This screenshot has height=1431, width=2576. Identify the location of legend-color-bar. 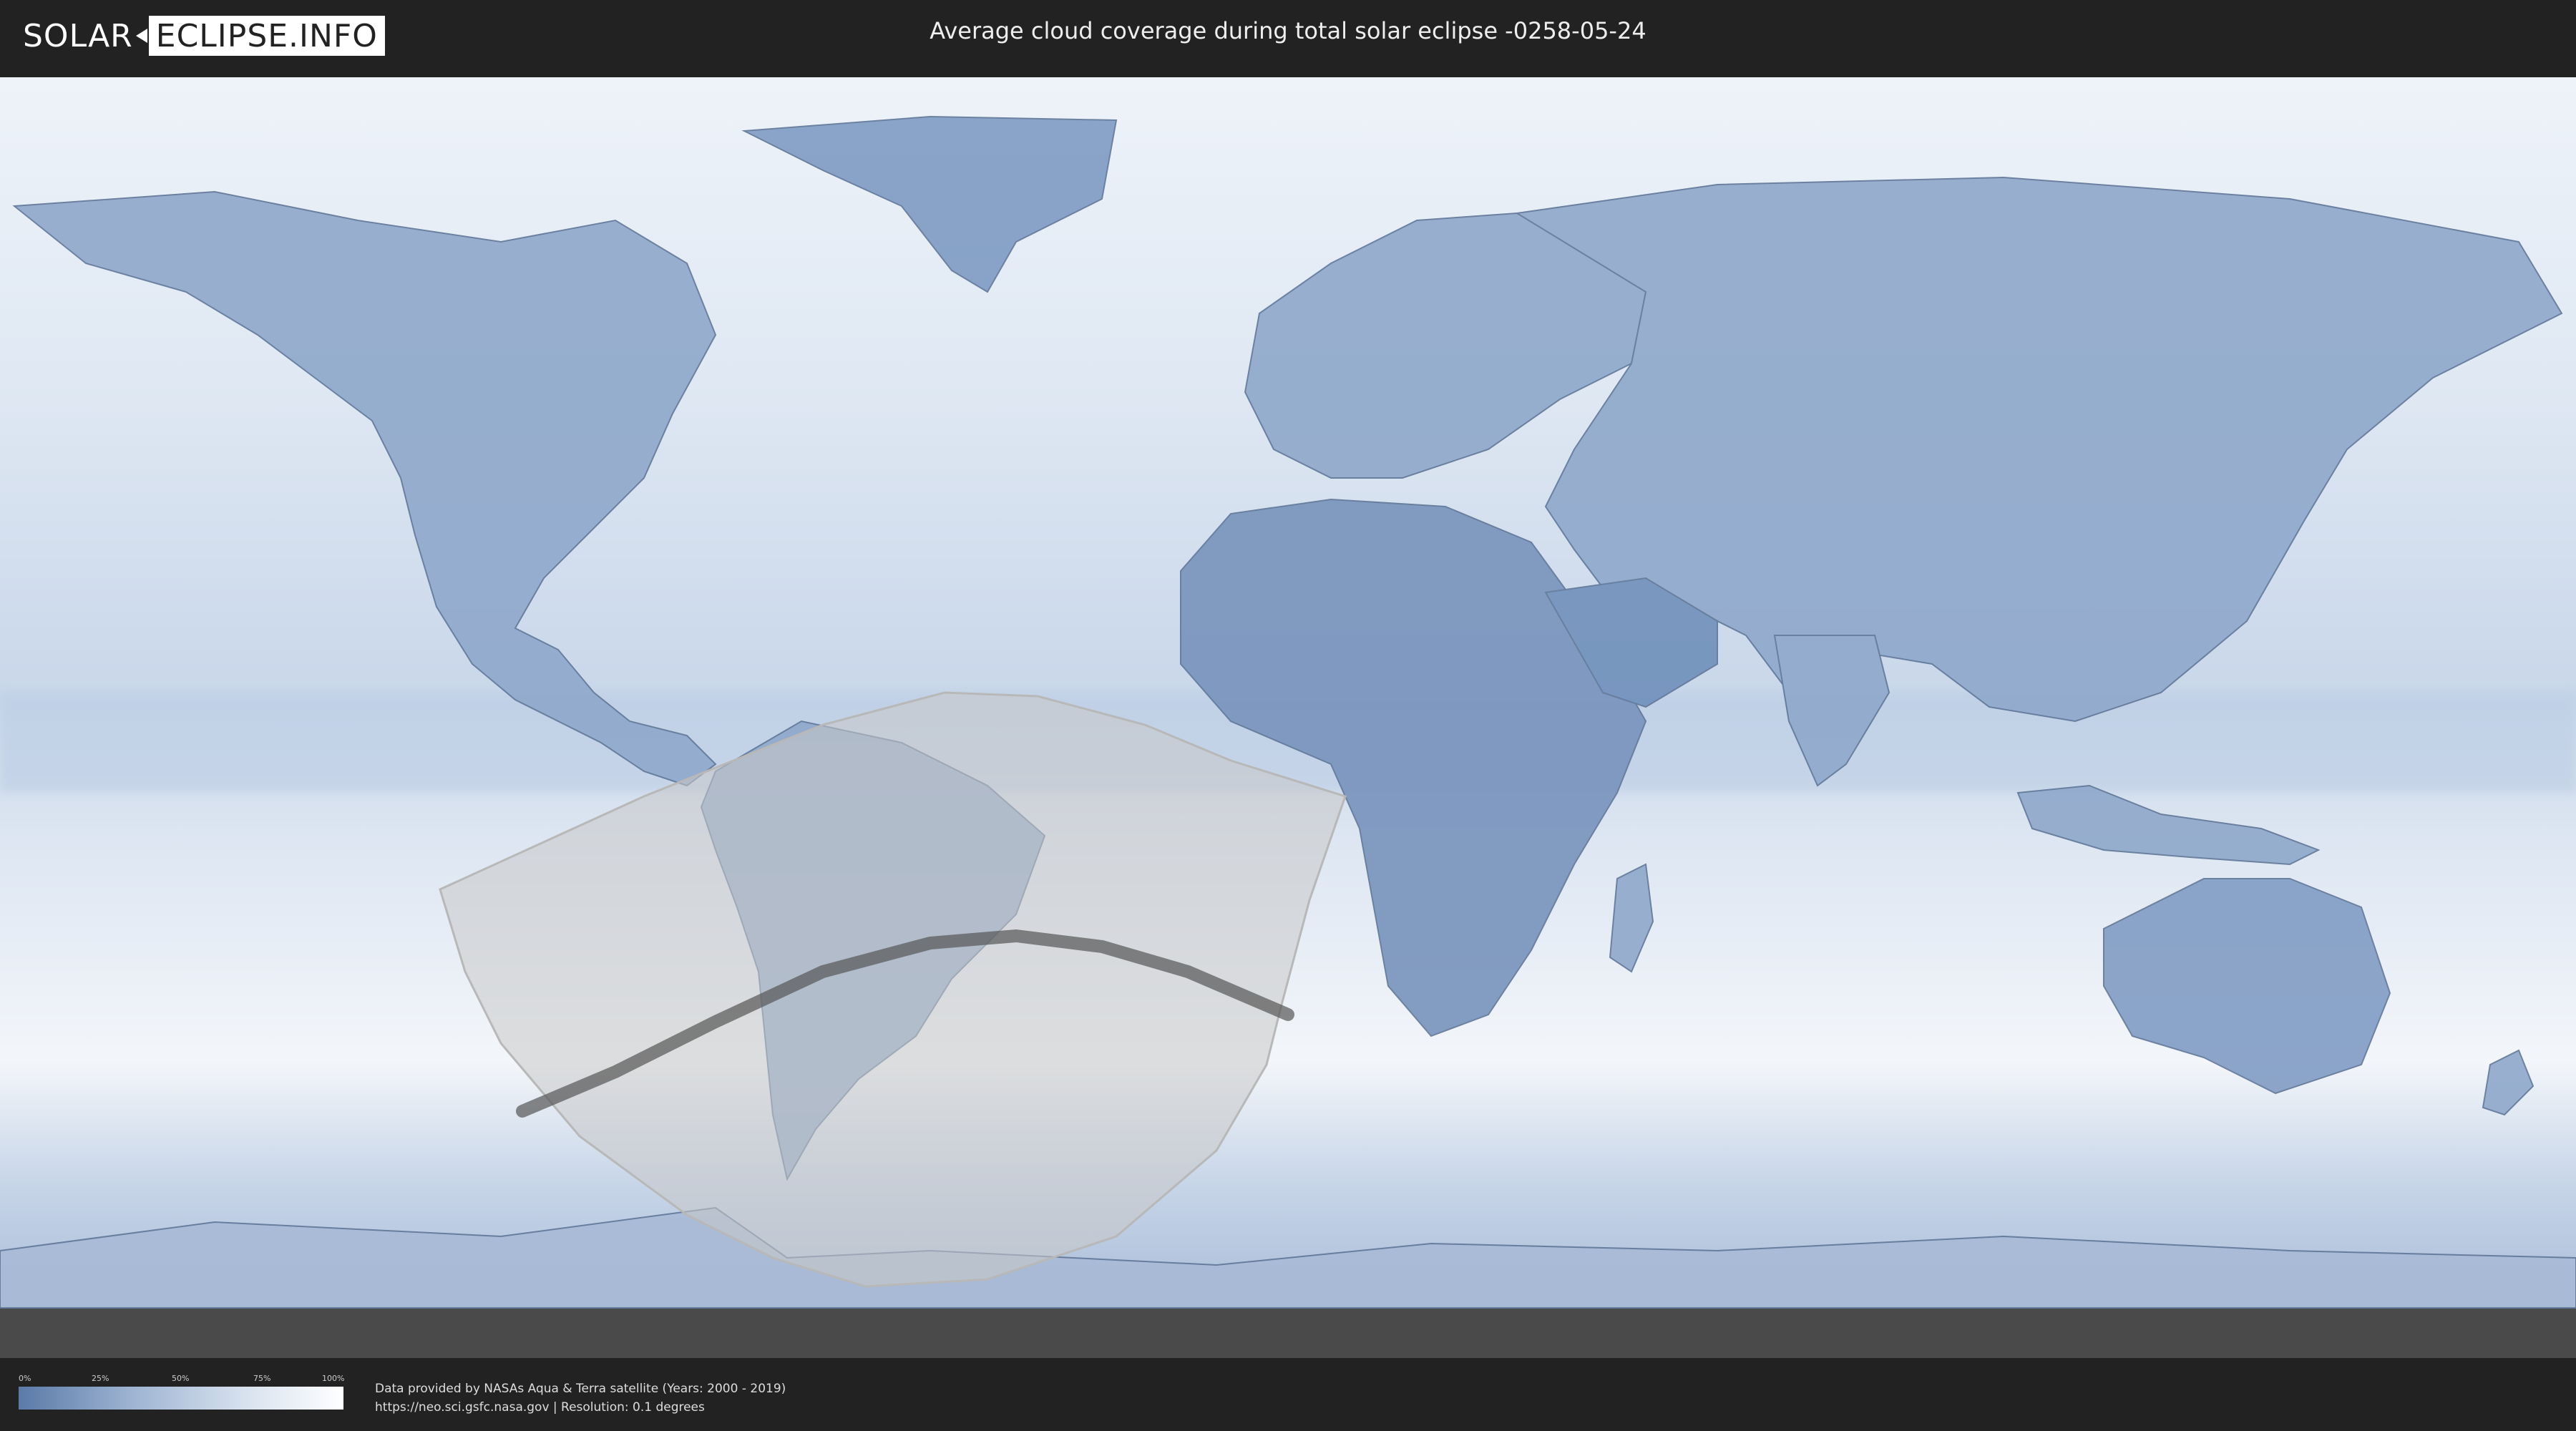
(181, 1398).